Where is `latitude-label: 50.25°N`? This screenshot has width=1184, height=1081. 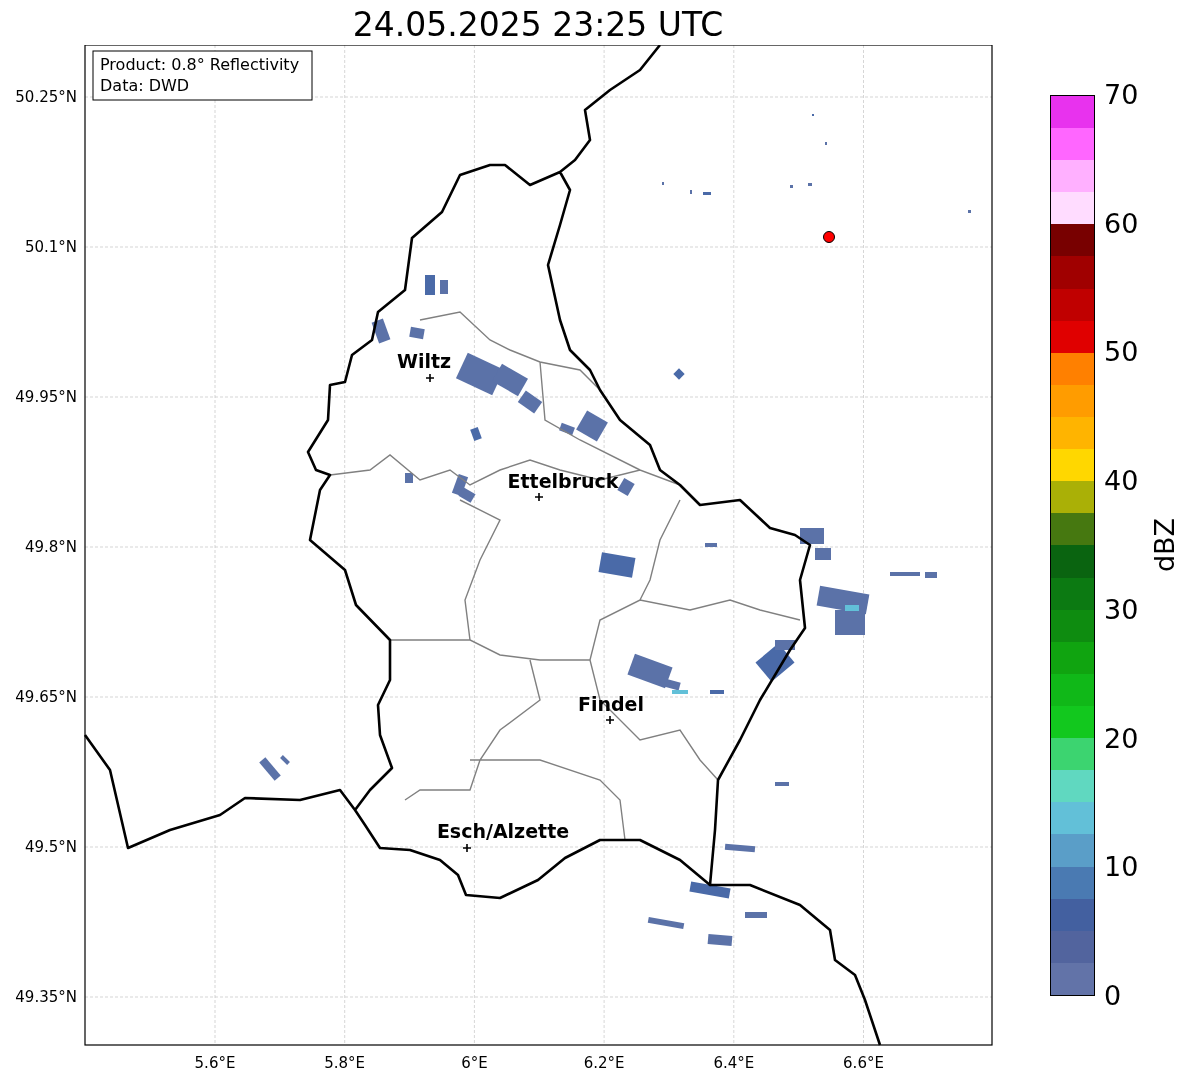
latitude-label: 50.25°N is located at coordinates (46, 97).